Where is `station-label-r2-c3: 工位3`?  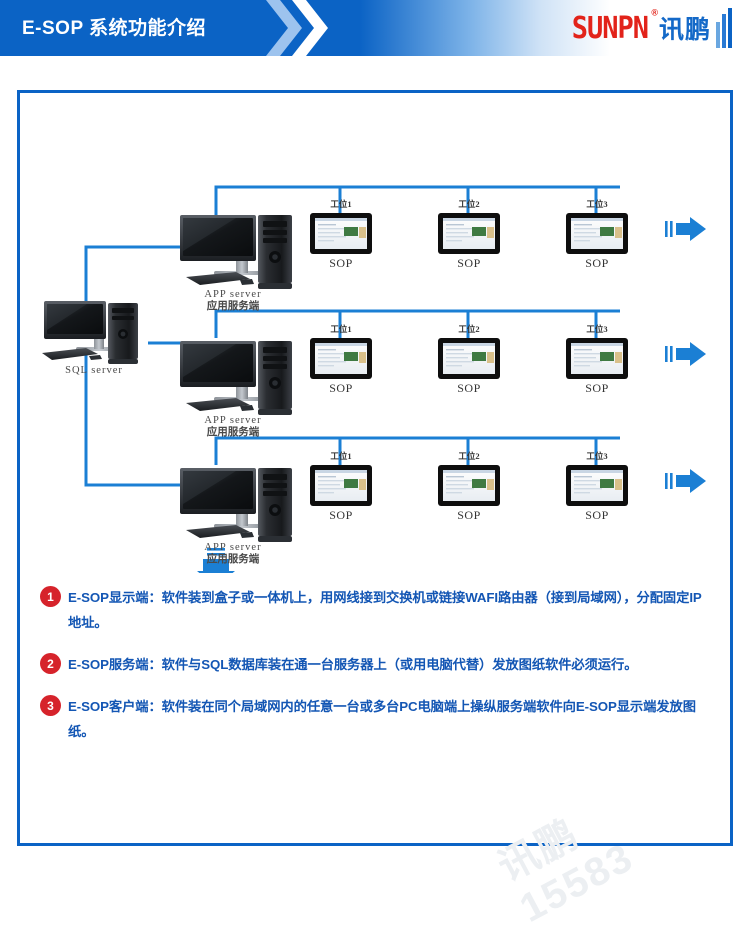
station-label-r2-c3: 工位3 is located at coordinates (597, 329).